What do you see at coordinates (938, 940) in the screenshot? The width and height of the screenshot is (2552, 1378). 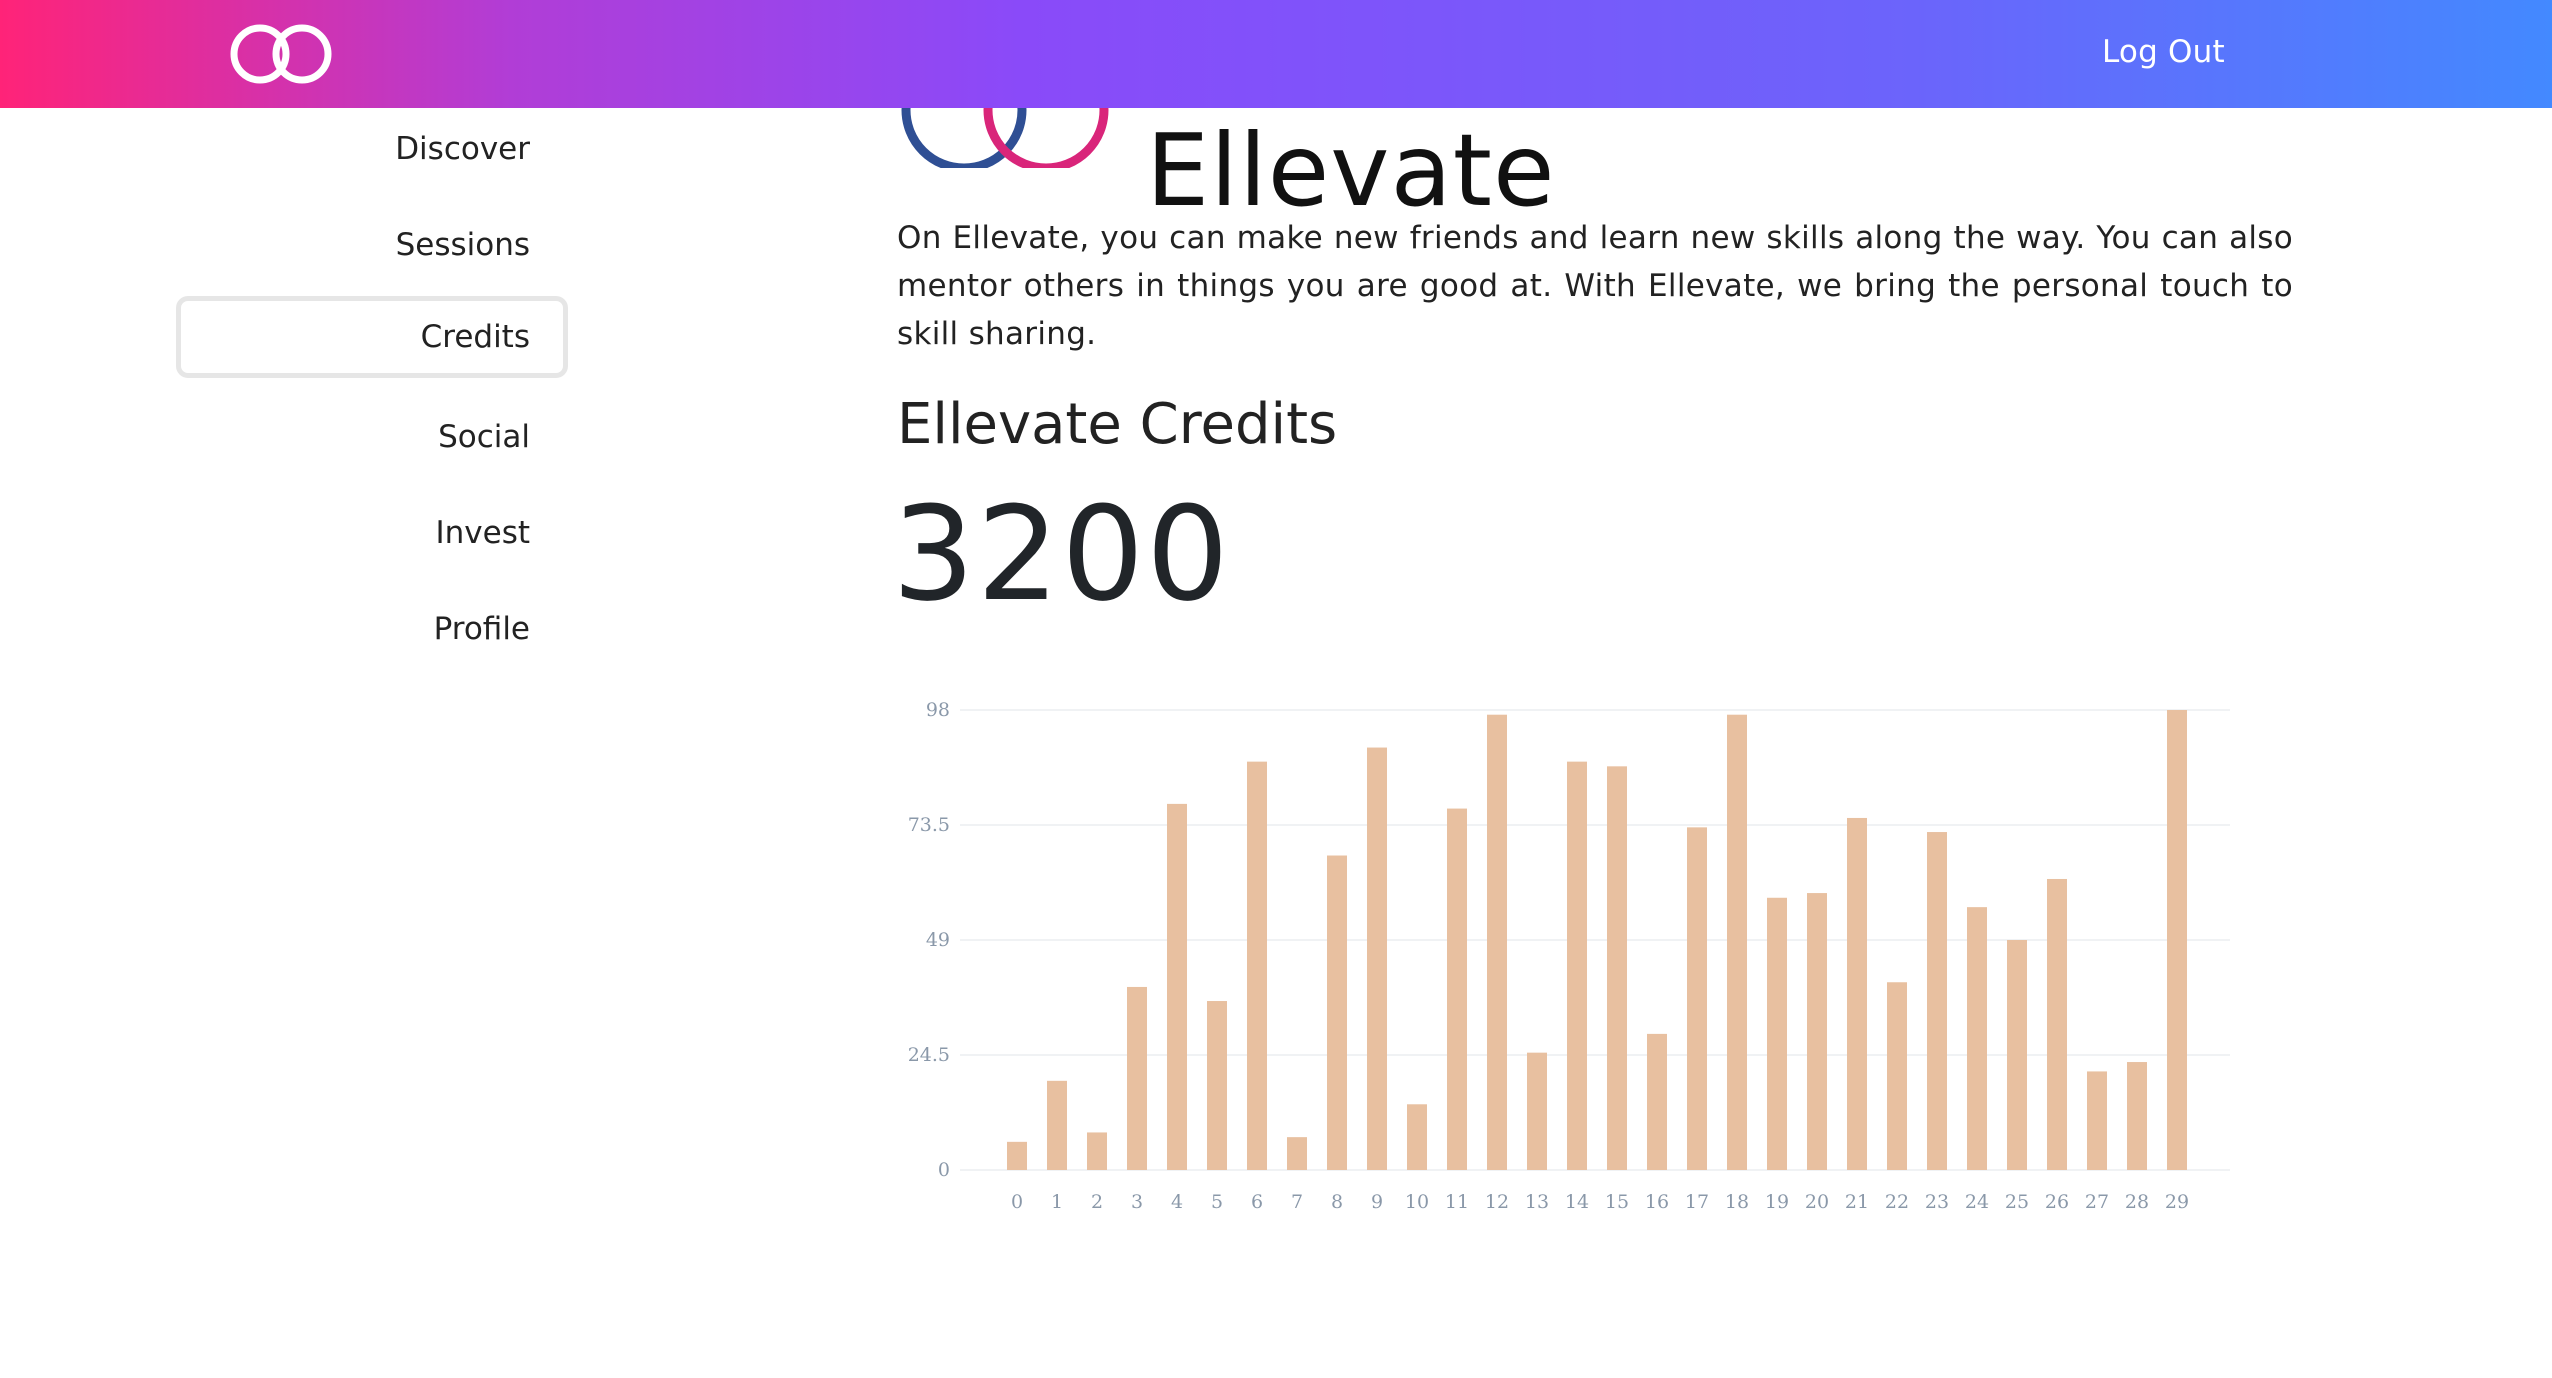 I see `y-tick-label: 49` at bounding box center [938, 940].